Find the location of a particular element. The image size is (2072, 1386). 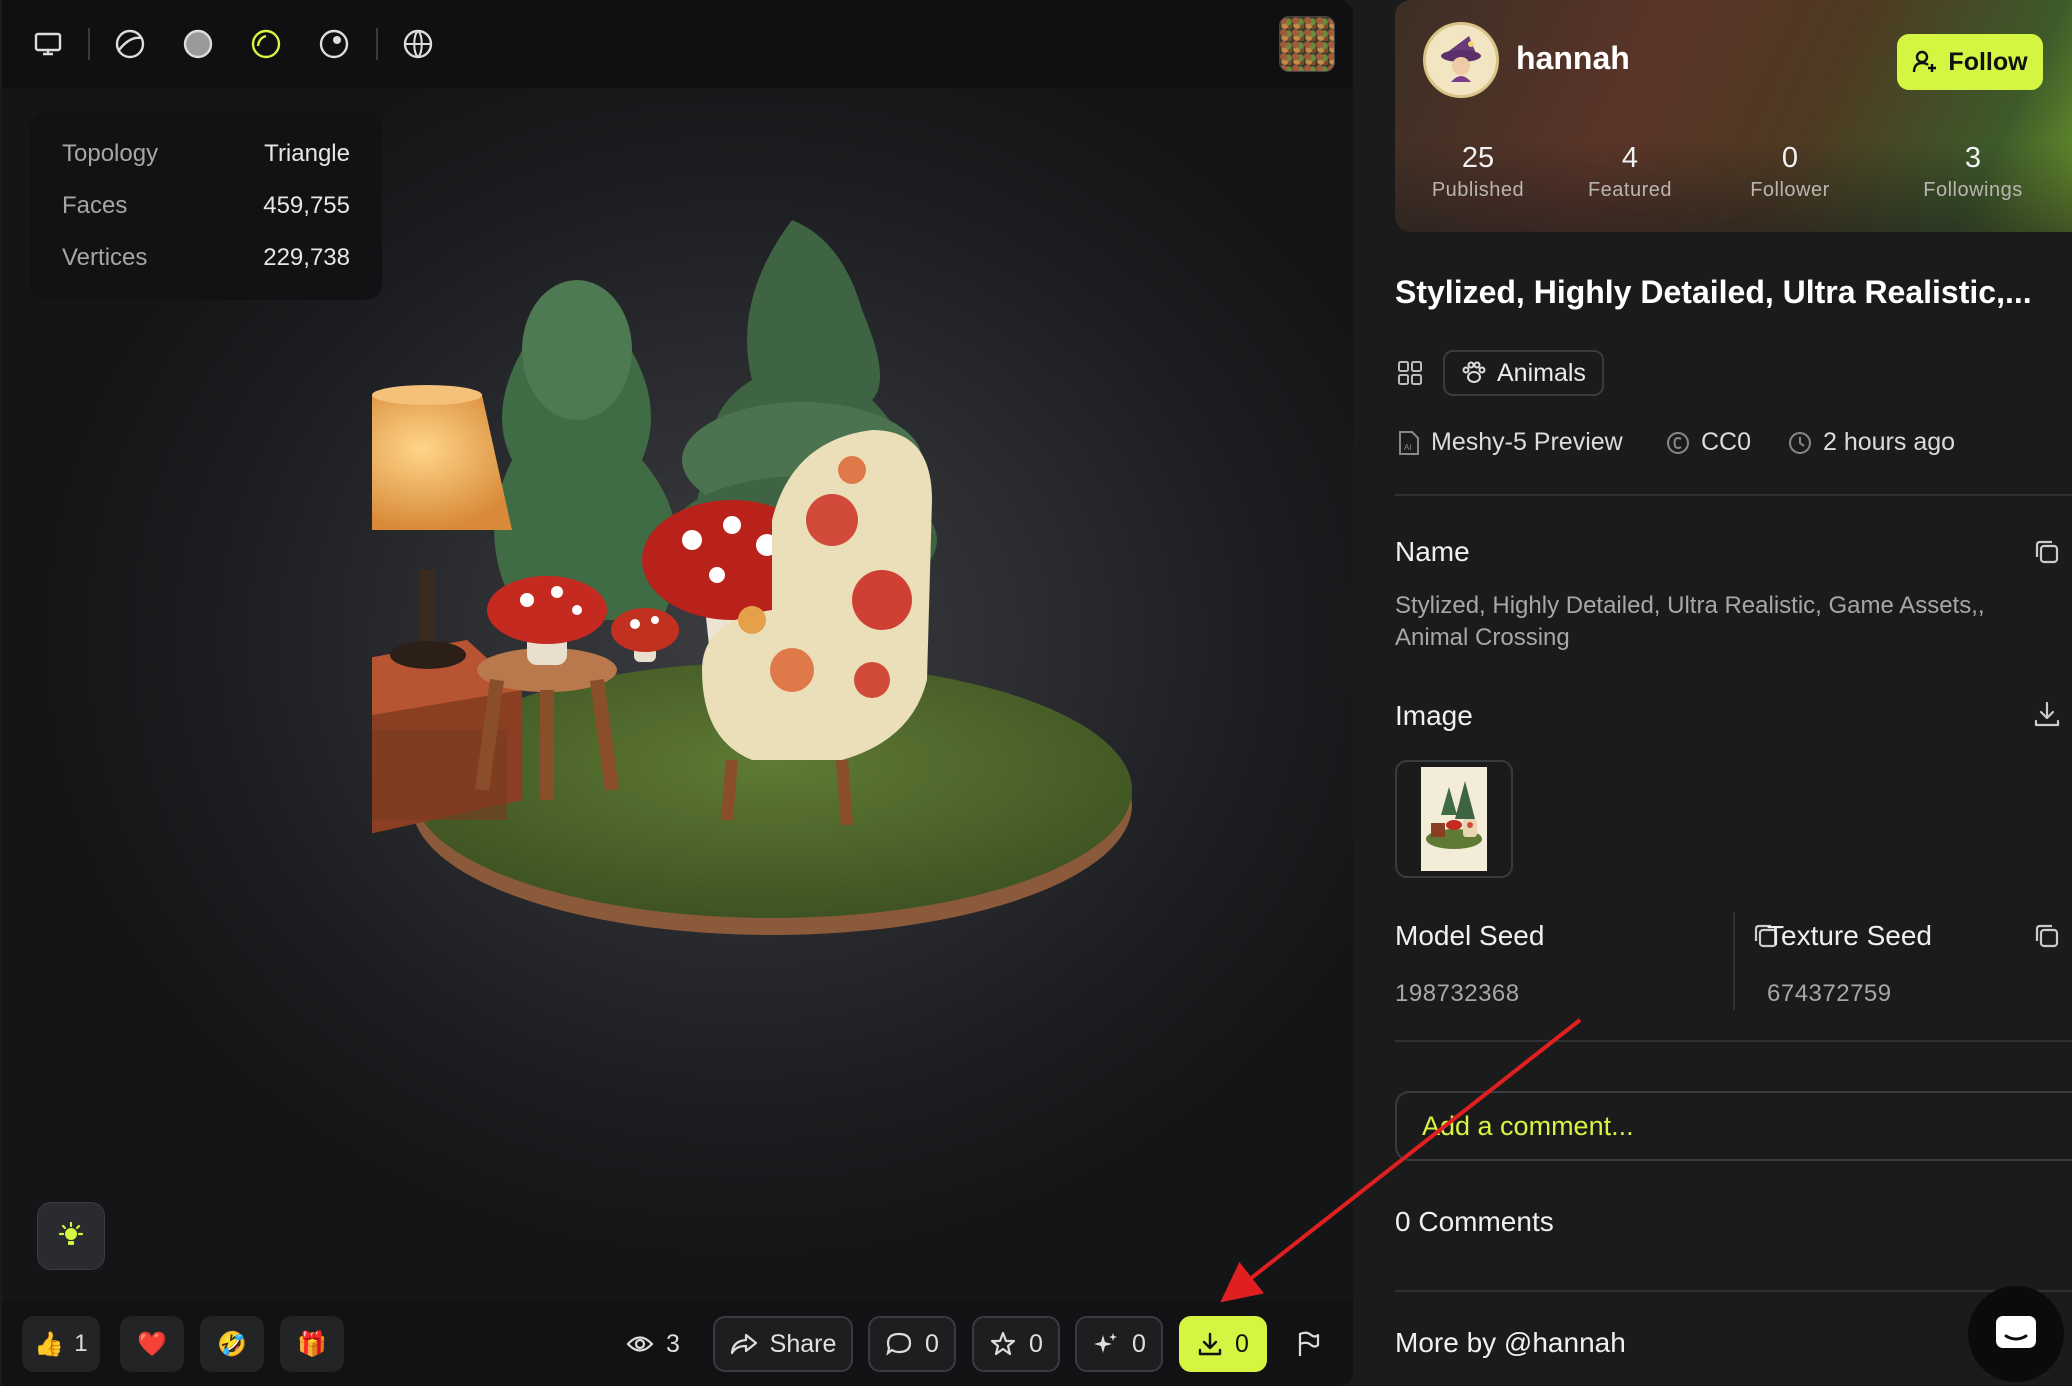

monitor-icon is located at coordinates (48, 44).